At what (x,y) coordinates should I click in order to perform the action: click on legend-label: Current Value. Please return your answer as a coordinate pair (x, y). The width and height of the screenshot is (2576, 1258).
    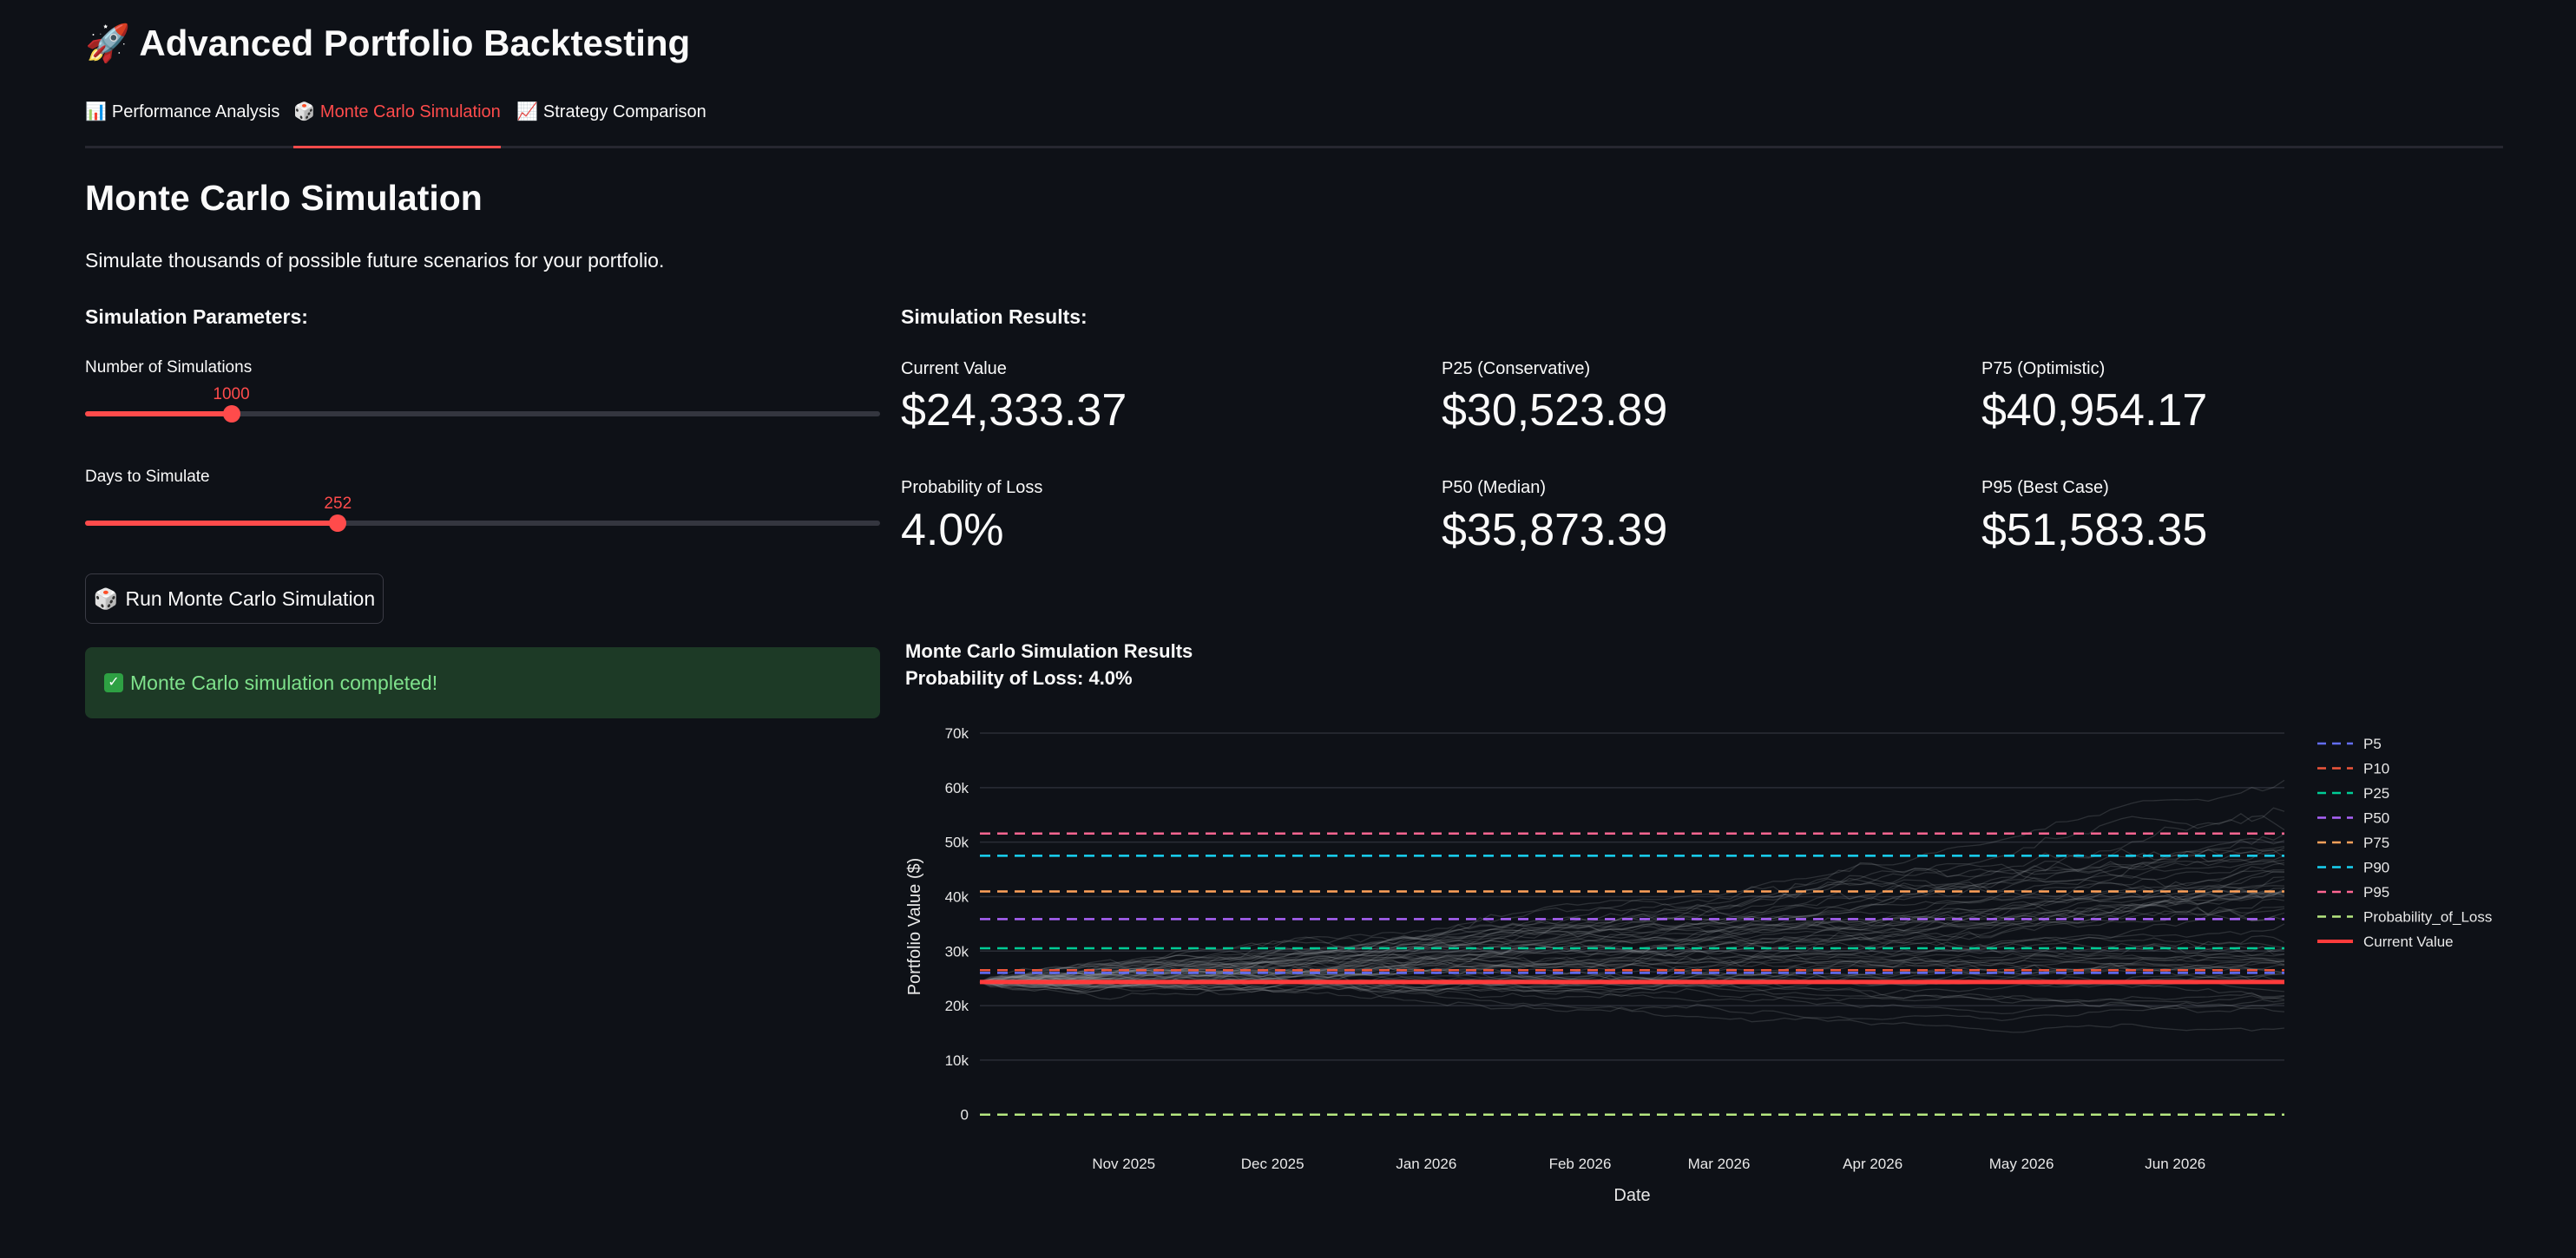
    Looking at the image, I should click on (2408, 942).